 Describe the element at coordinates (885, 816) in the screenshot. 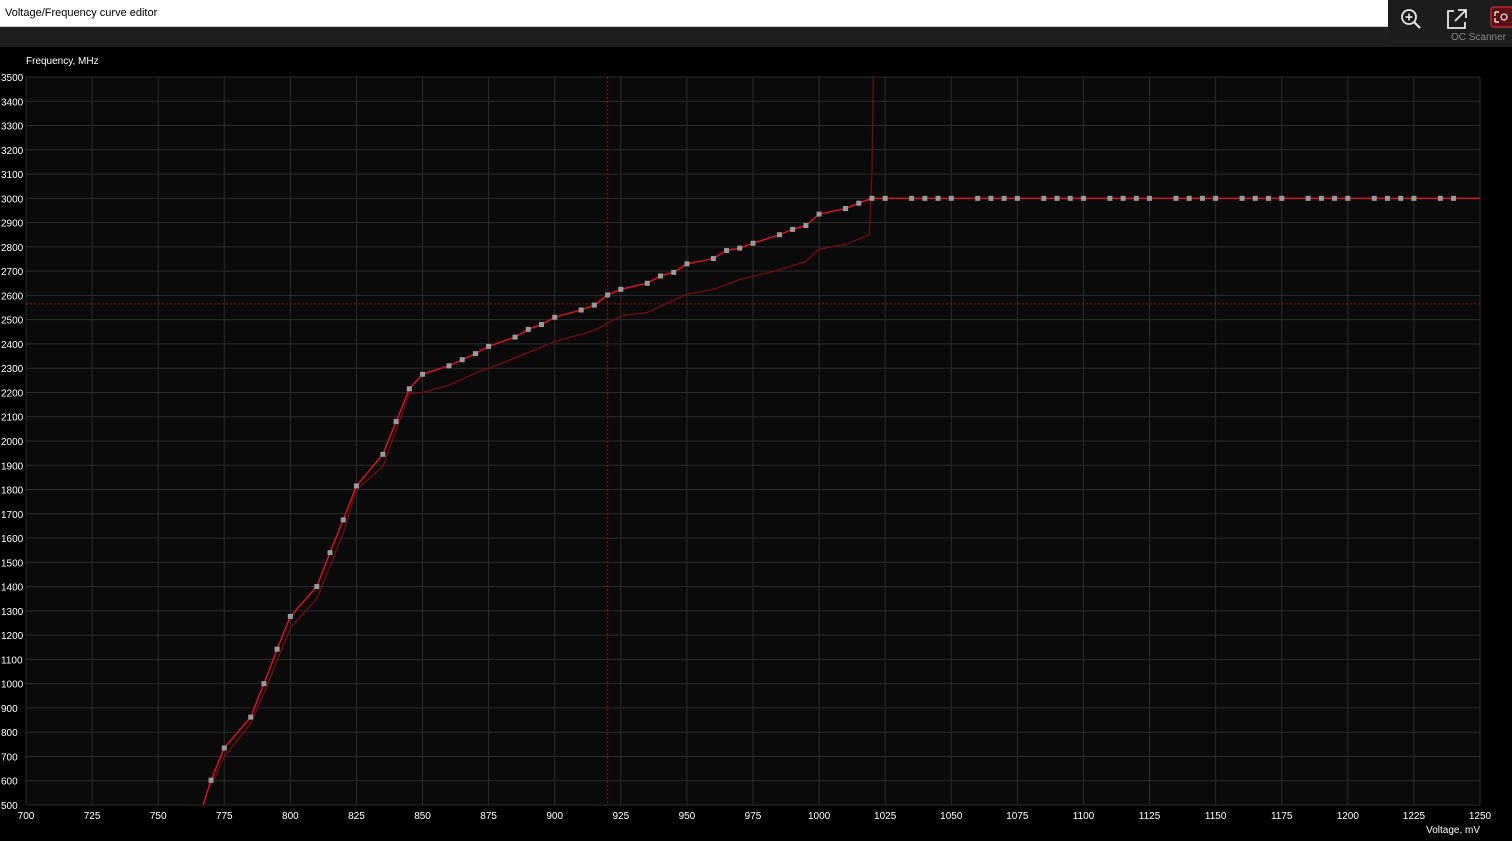

I see `x-tick-label: 1025` at that location.